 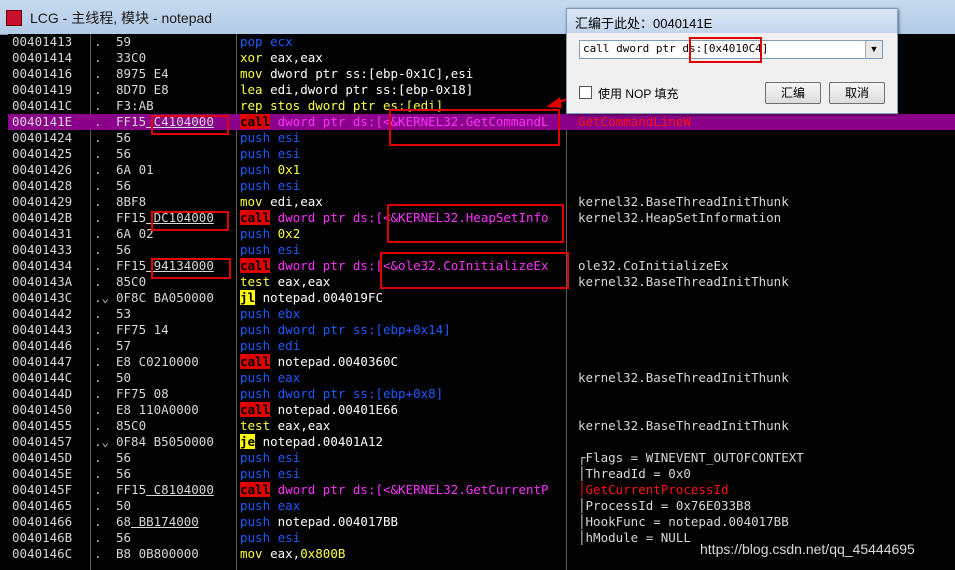 What do you see at coordinates (732, 21) in the screenshot?
I see `dialog-titlebar: 汇编于此处：0040141E` at bounding box center [732, 21].